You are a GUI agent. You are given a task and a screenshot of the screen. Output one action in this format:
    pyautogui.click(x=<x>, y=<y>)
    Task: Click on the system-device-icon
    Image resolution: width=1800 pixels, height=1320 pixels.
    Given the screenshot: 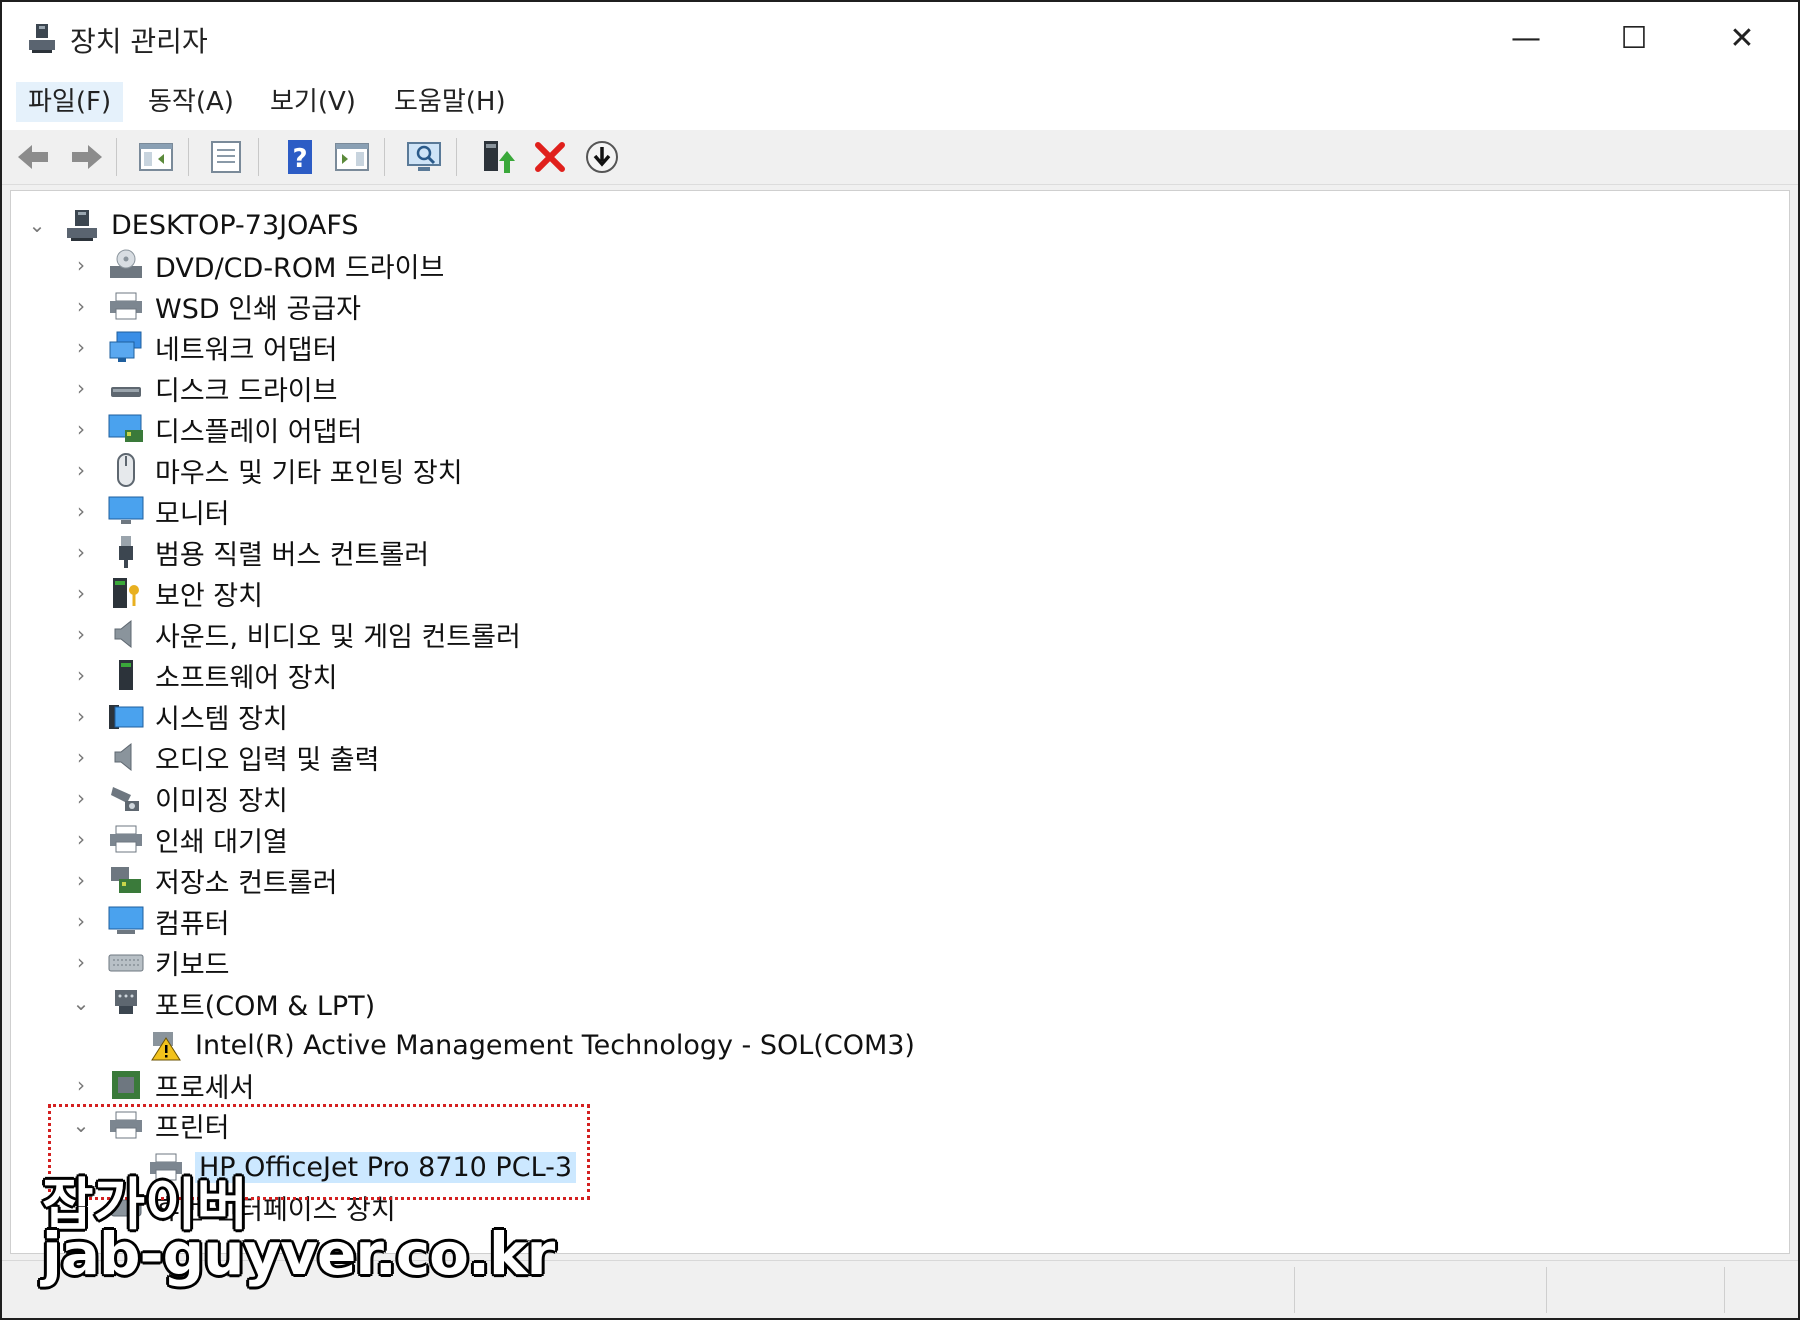 What is the action you would take?
    pyautogui.click(x=126, y=717)
    